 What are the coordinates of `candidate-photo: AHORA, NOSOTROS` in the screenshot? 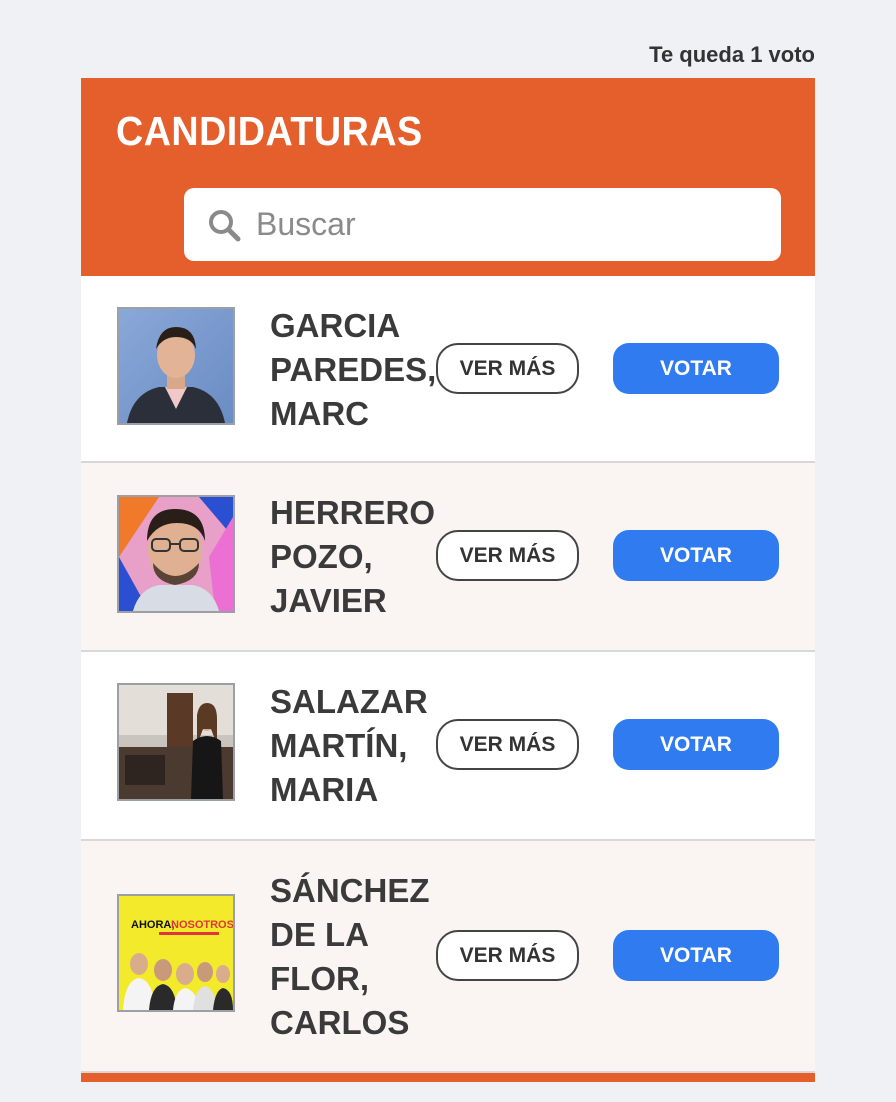 It's located at (176, 953).